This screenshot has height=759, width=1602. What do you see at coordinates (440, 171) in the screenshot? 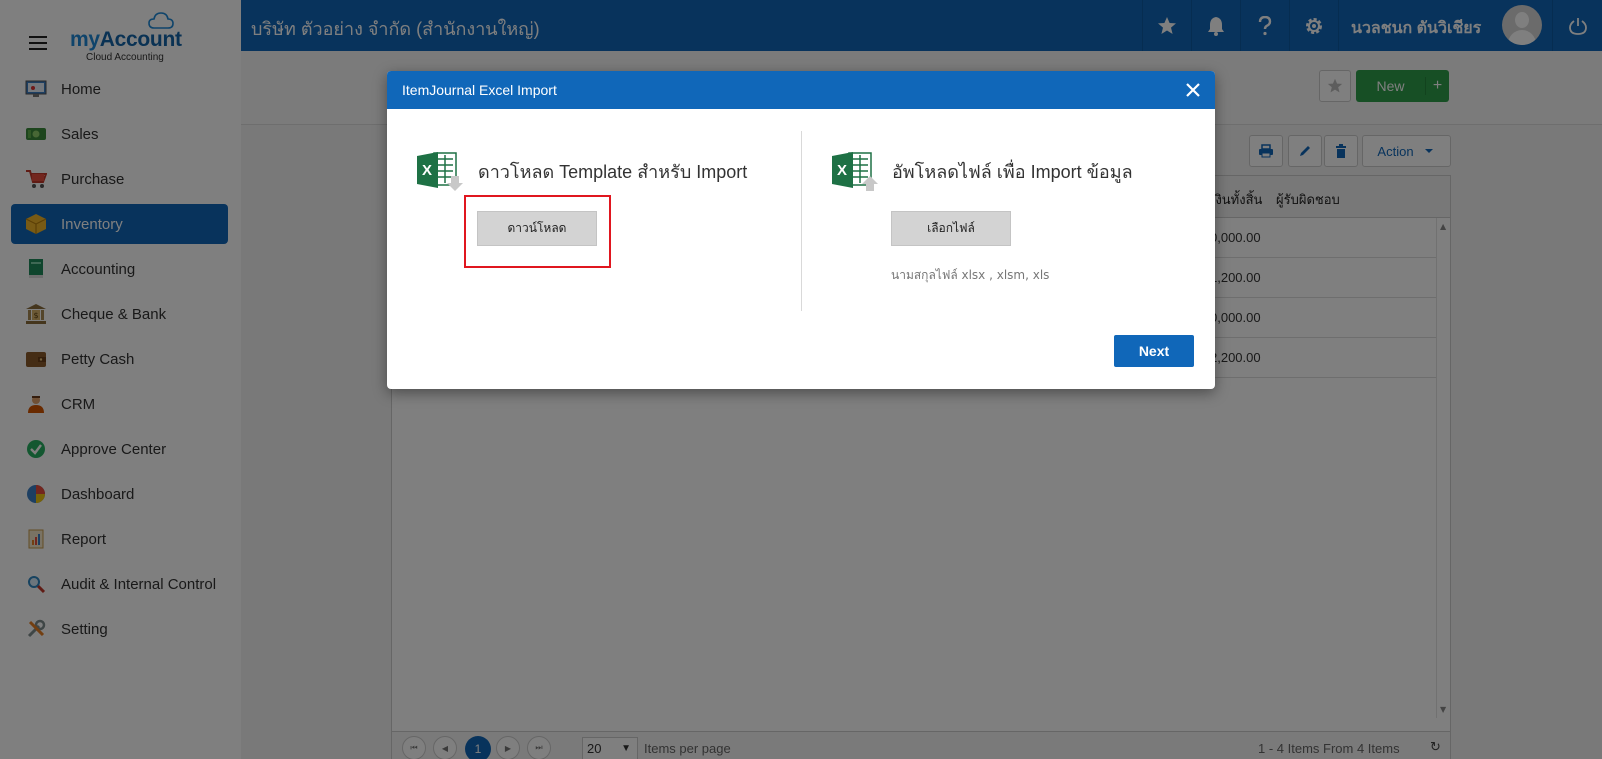
I see `excel-download-icon: X` at bounding box center [440, 171].